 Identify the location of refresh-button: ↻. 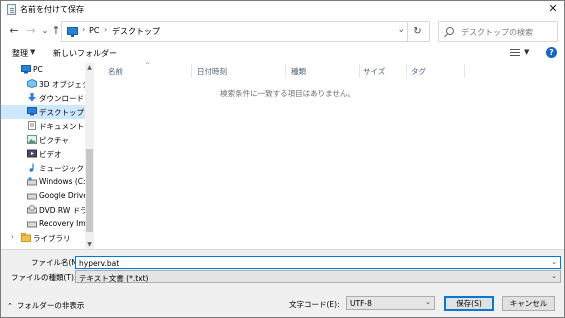
(417, 31).